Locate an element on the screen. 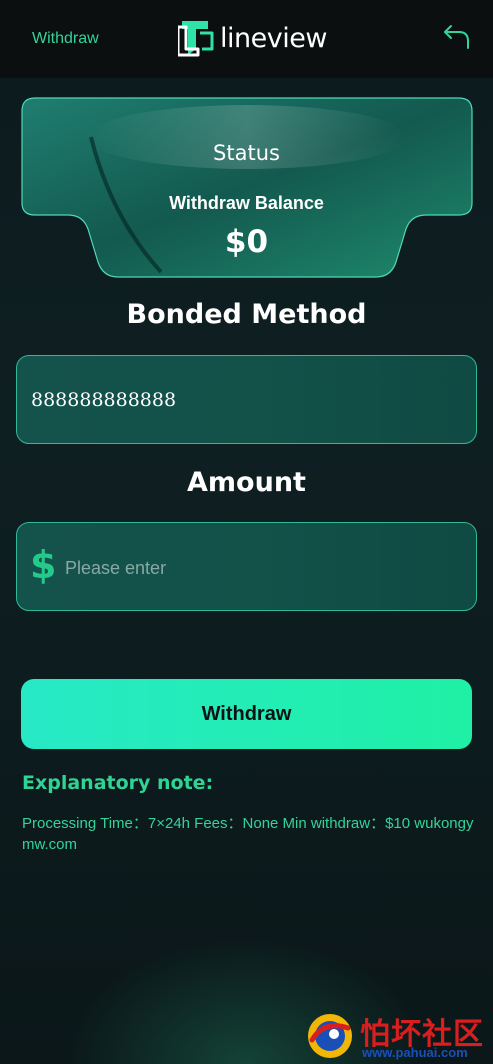 The height and width of the screenshot is (1064, 493). withdraw-balance-value: $0 is located at coordinates (246, 242).